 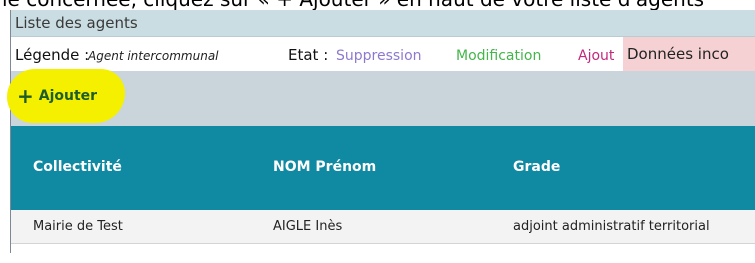 I want to click on cell-collectivite: Mairie de Test, so click(x=78, y=226).